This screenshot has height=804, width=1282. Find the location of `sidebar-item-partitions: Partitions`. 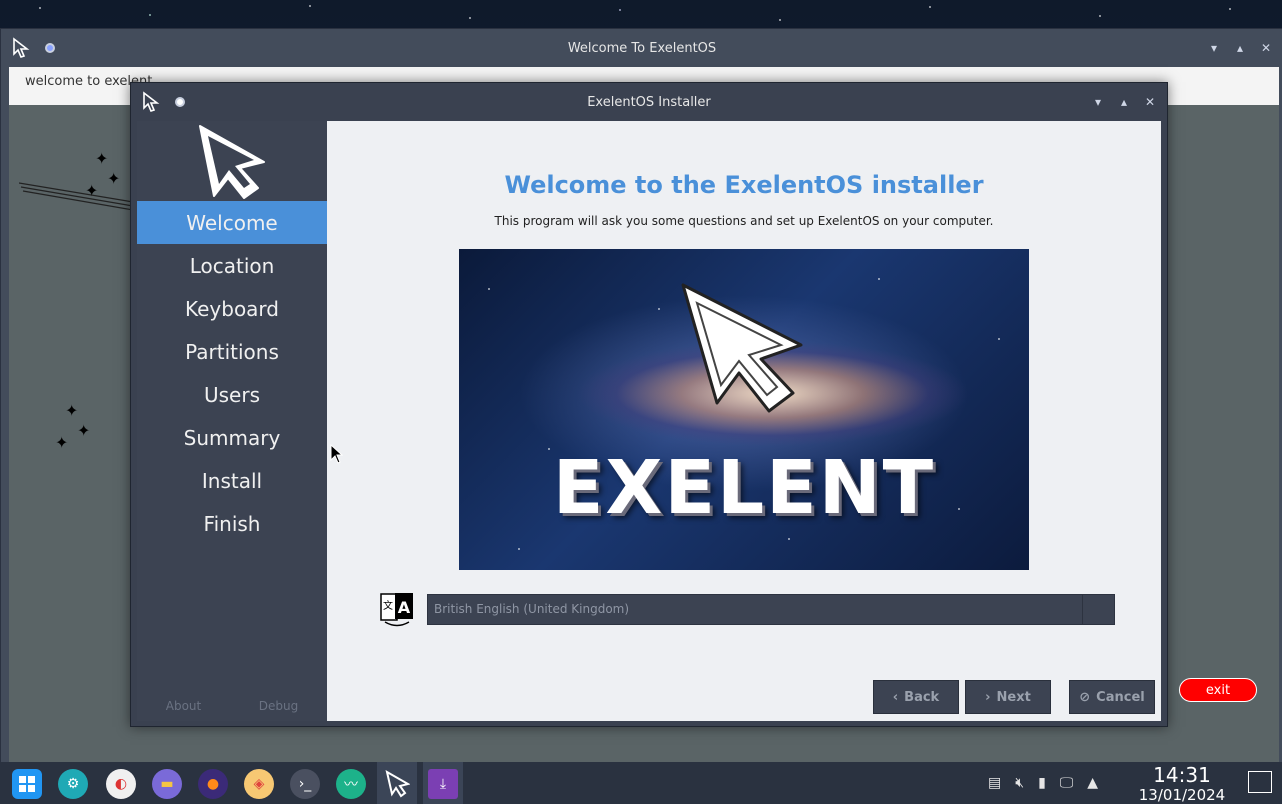

sidebar-item-partitions: Partitions is located at coordinates (232, 351).